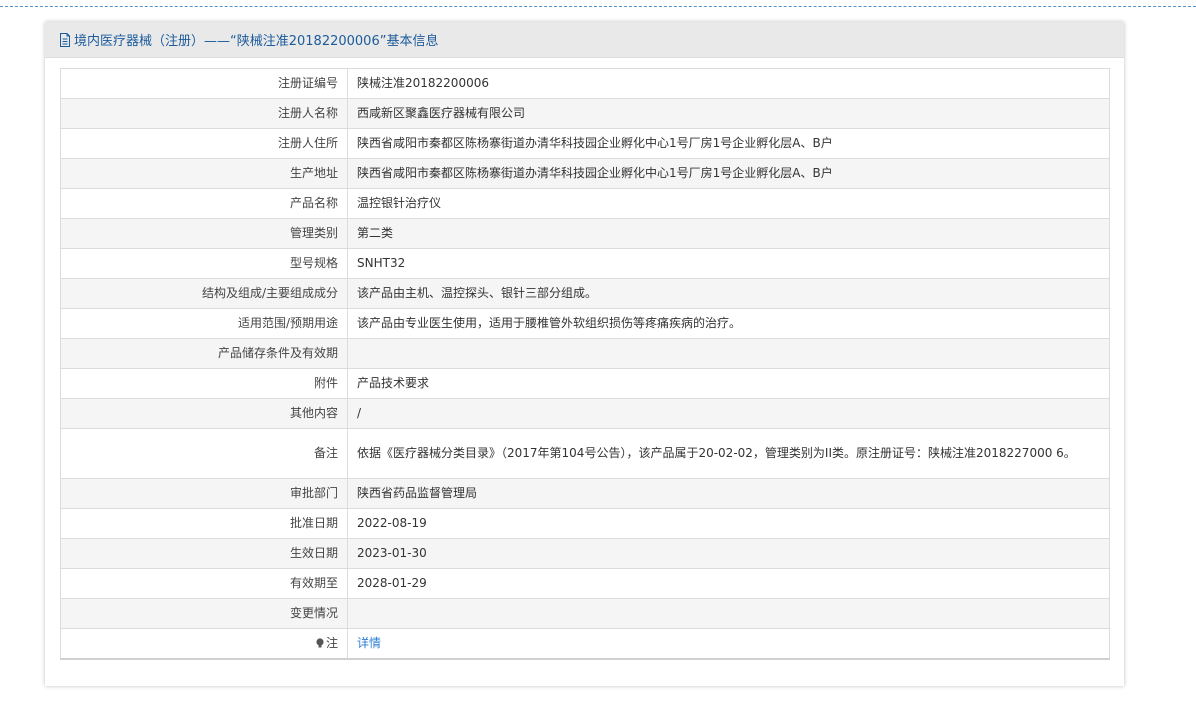 The height and width of the screenshot is (711, 1196). I want to click on row-value: 产品技术要求, so click(728, 383).